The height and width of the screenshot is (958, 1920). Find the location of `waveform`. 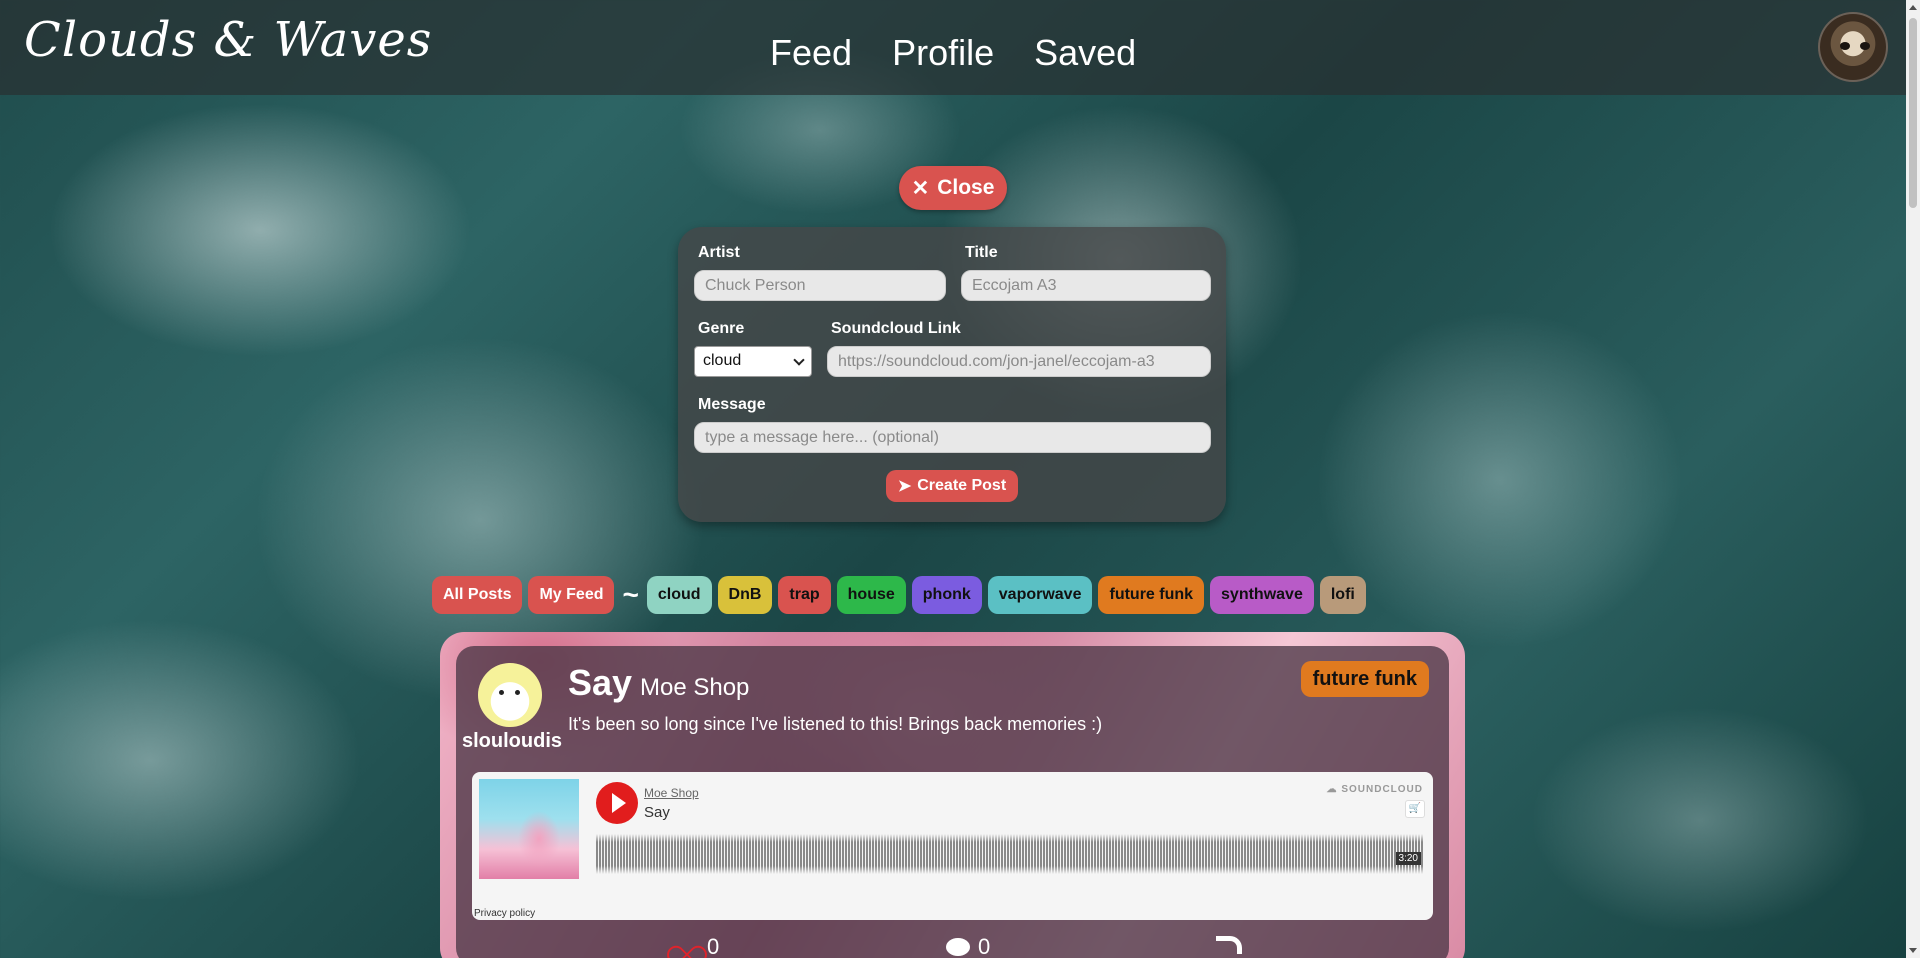

waveform is located at coordinates (1009, 854).